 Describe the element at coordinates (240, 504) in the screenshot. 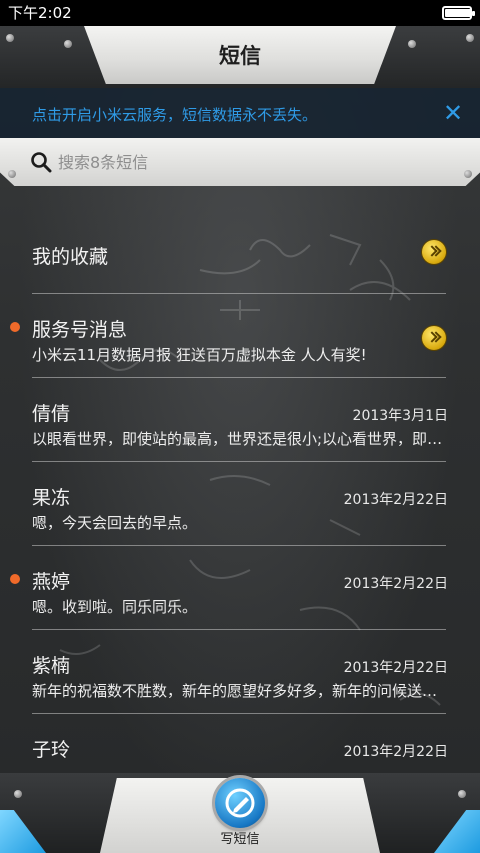

I see `list-item-guodong: 果冻 2013年2月22日 嗯，今天会回去的早点。` at that location.